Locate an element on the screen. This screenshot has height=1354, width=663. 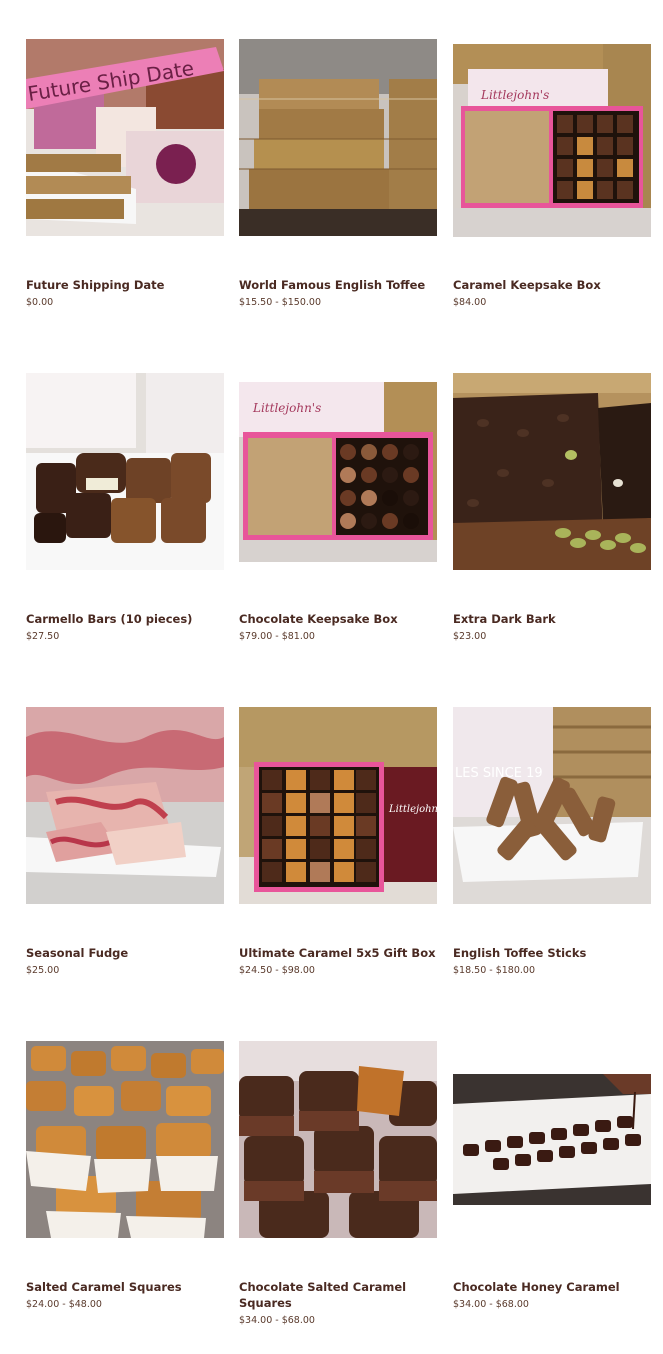
product-title: Carmello Bars (10 pieces) is located at coordinates (125, 619).